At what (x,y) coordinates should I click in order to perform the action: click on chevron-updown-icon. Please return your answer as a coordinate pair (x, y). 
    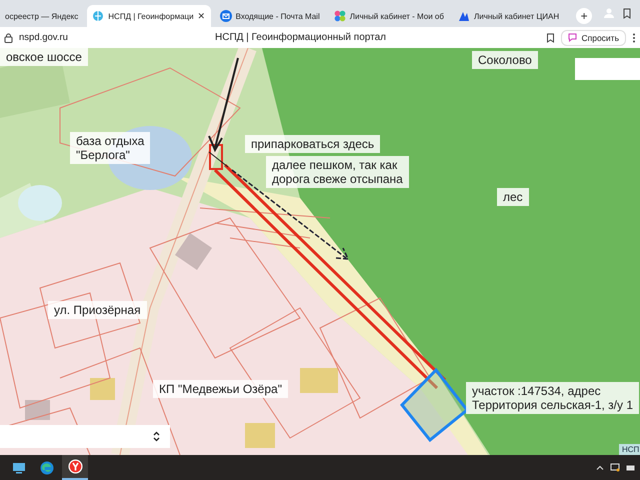
    Looking at the image, I should click on (156, 436).